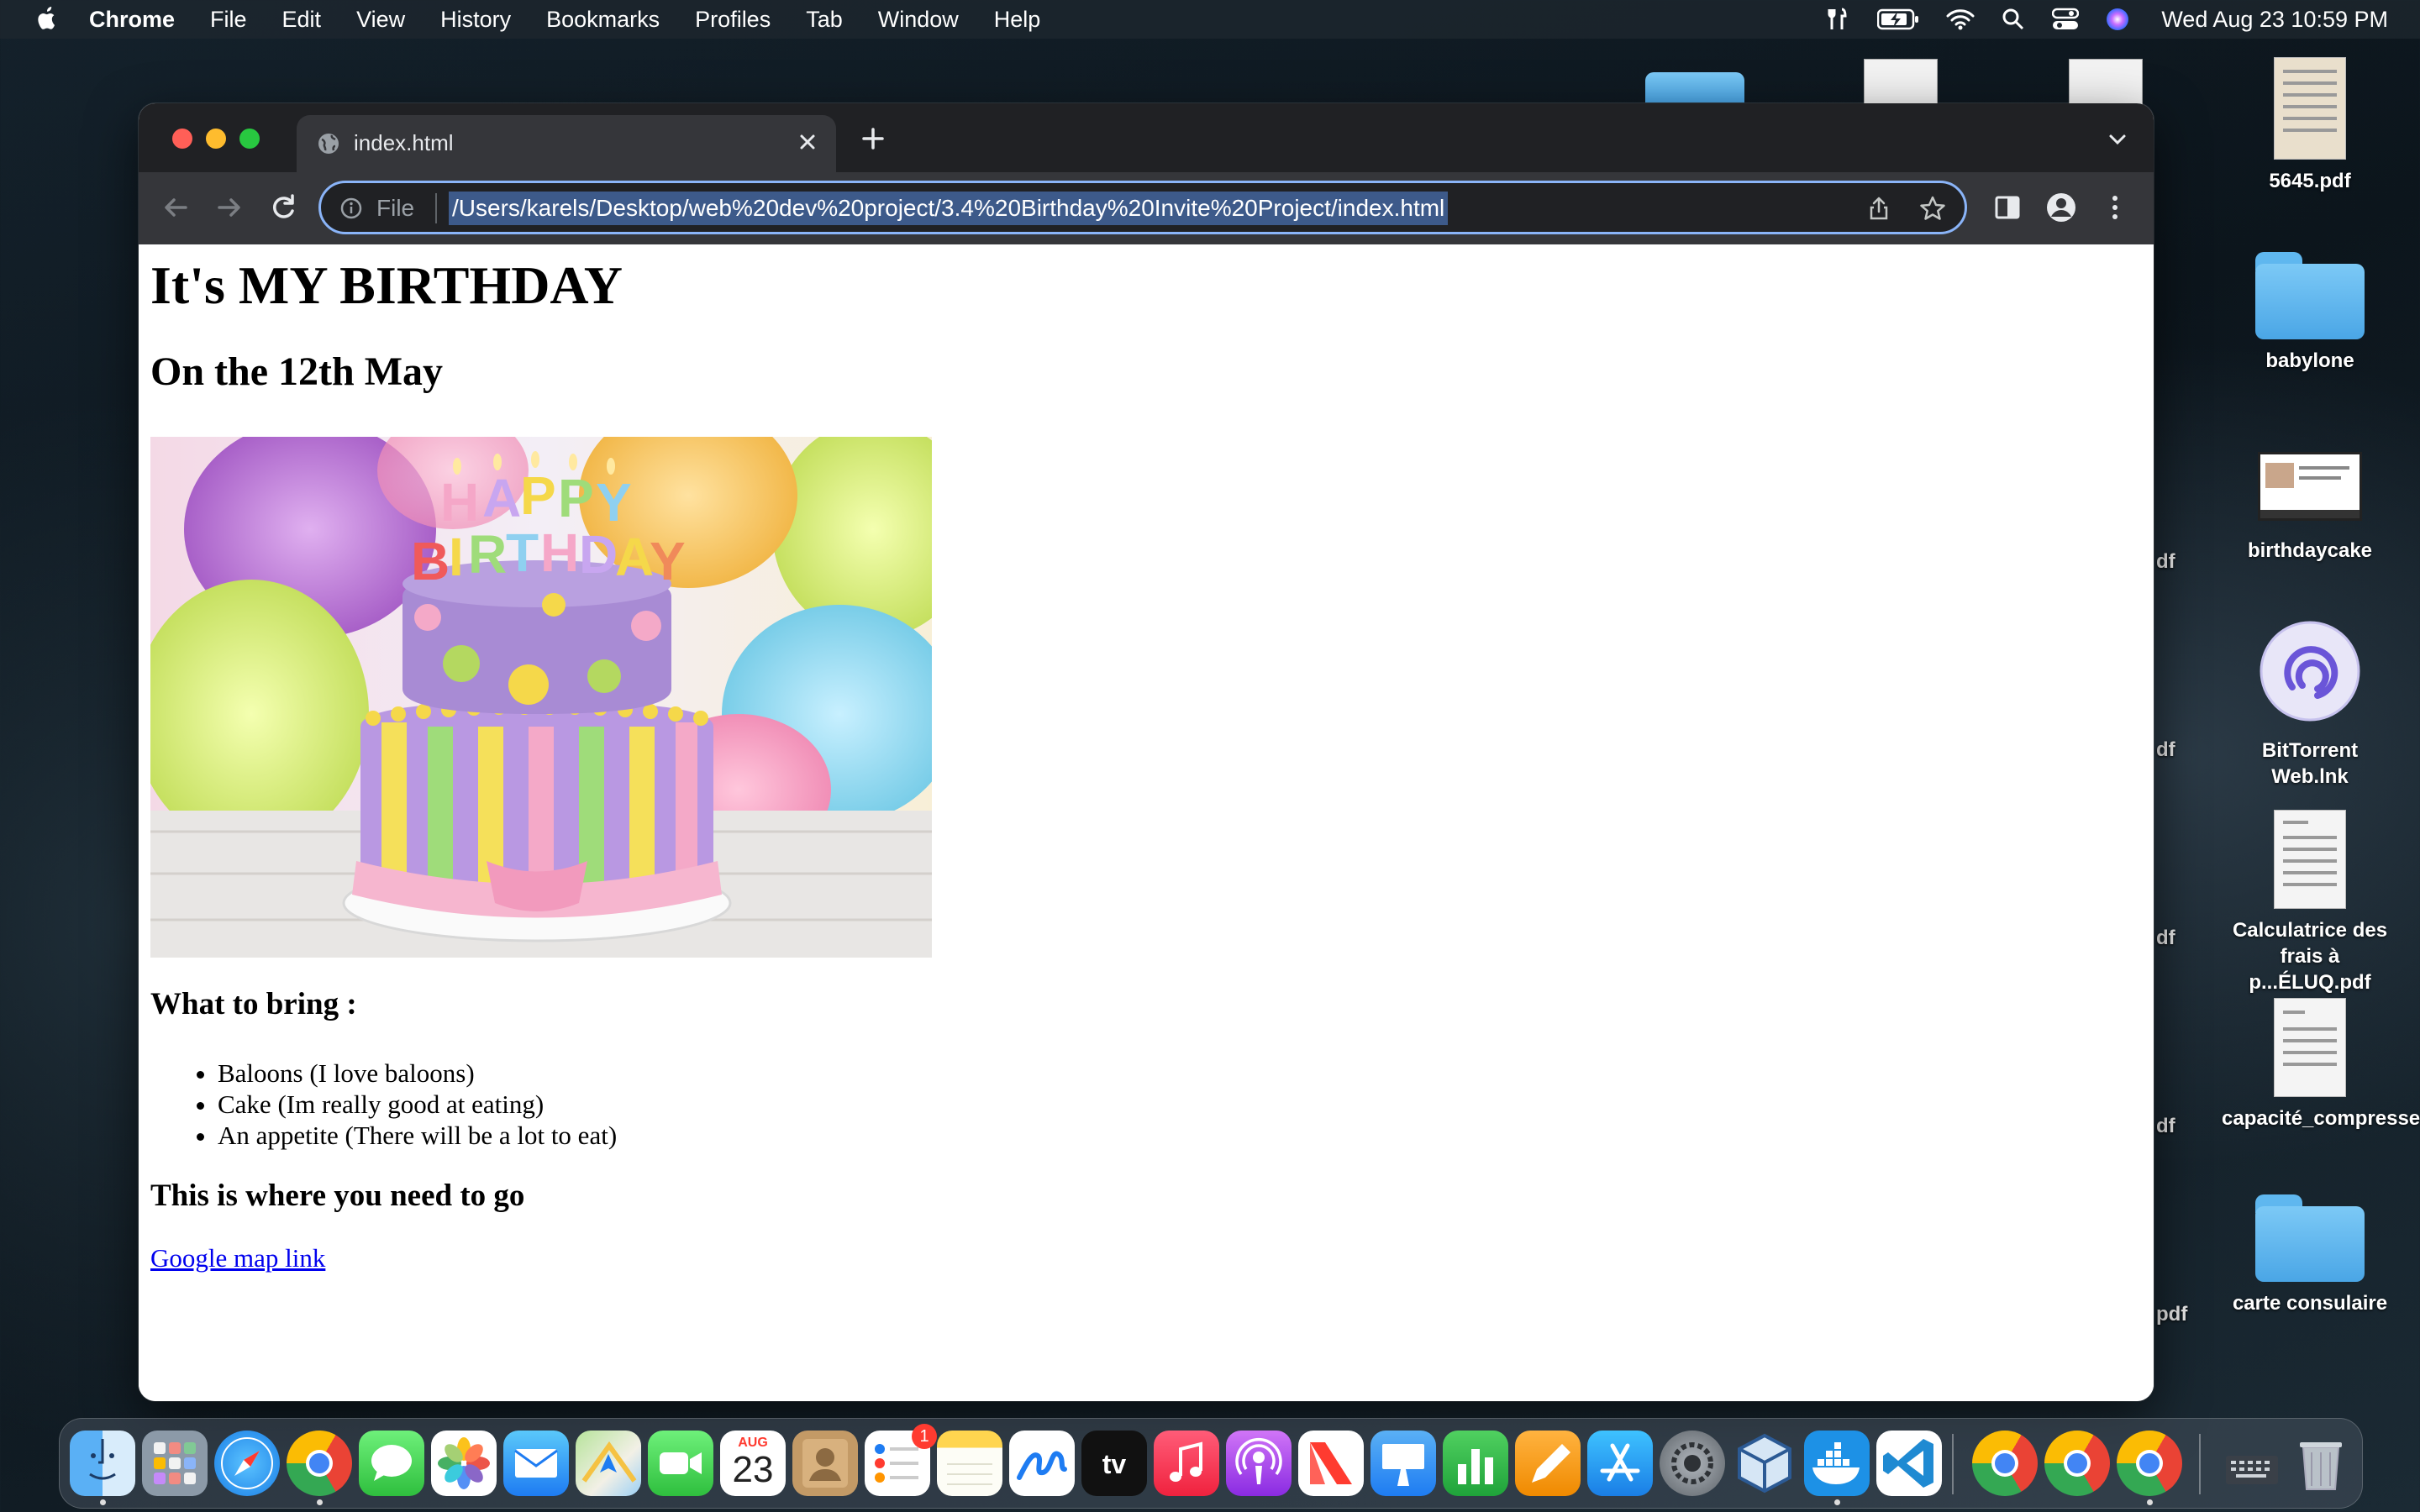 This screenshot has width=2420, height=1512. I want to click on desktop-partial-label: pdf, so click(2171, 1314).